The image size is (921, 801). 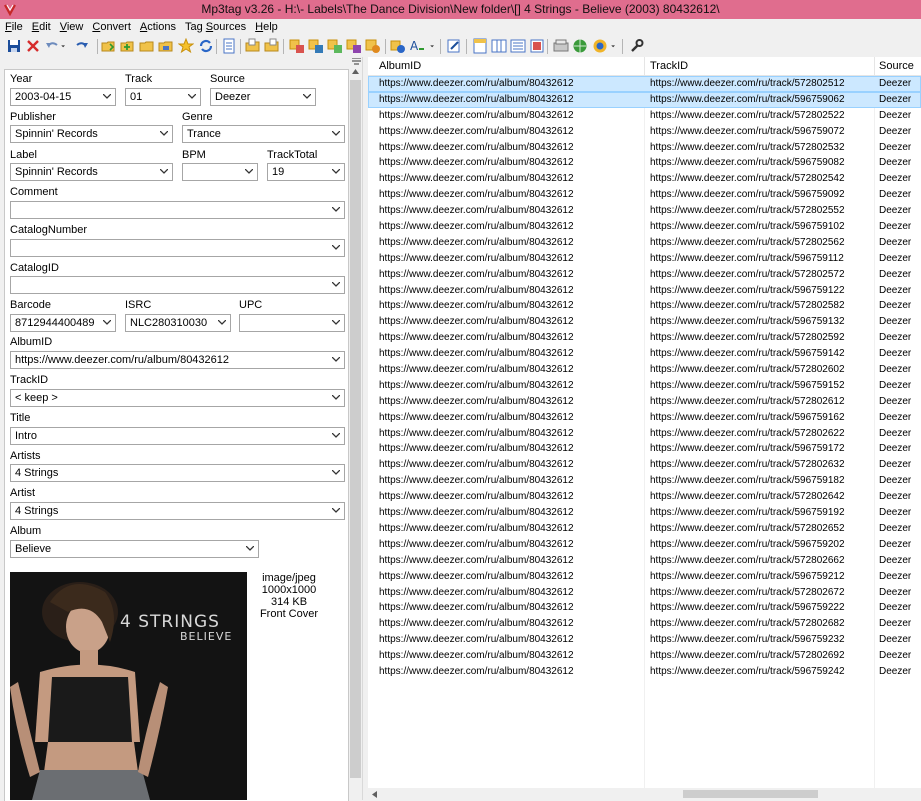 I want to click on web-sources-icon, so click(x=561, y=46).